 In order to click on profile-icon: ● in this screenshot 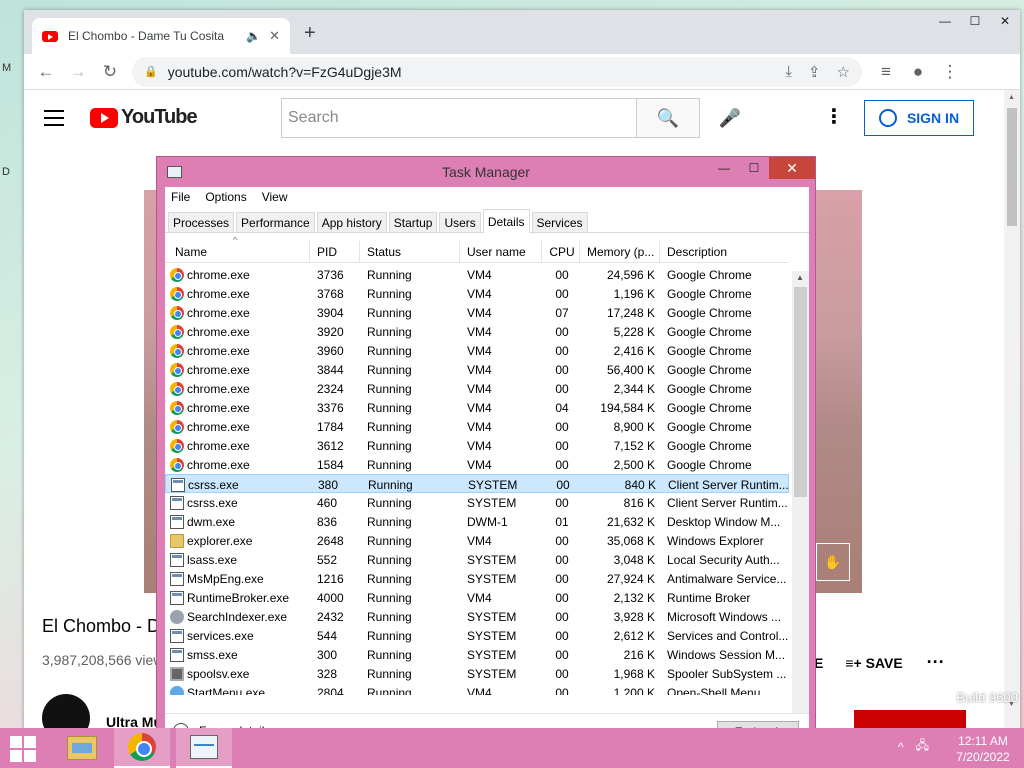, I will do `click(918, 72)`.